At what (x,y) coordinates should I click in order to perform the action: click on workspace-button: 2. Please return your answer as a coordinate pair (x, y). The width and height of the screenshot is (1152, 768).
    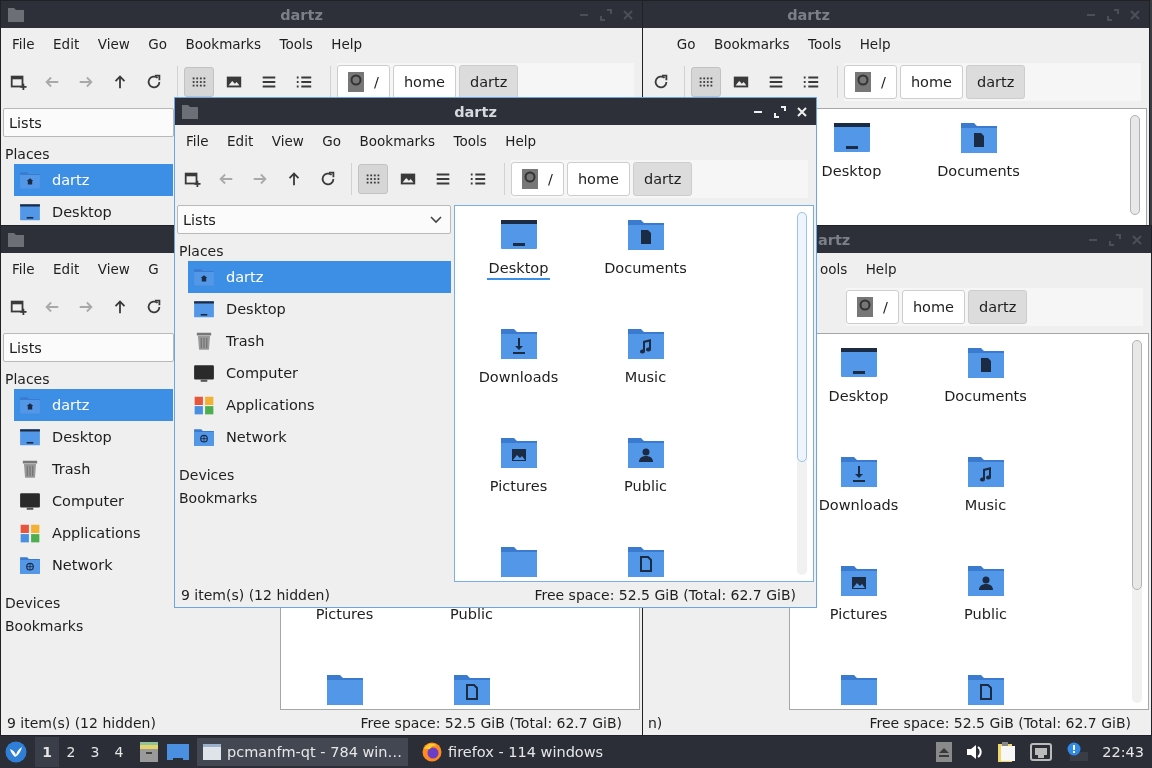
    Looking at the image, I should click on (71, 752).